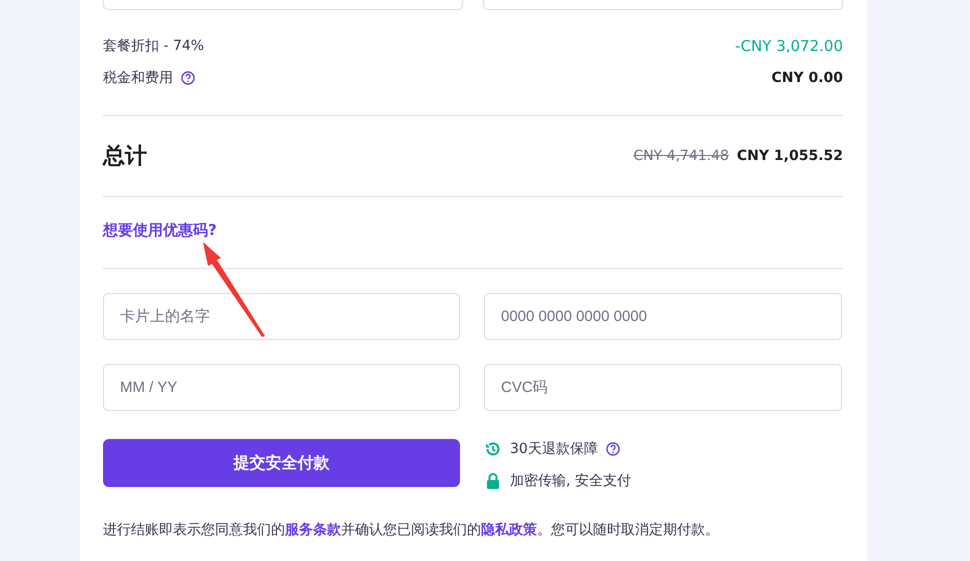 Image resolution: width=970 pixels, height=561 pixels. What do you see at coordinates (313, 530) in the screenshot?
I see `terms-link: 服务条款` at bounding box center [313, 530].